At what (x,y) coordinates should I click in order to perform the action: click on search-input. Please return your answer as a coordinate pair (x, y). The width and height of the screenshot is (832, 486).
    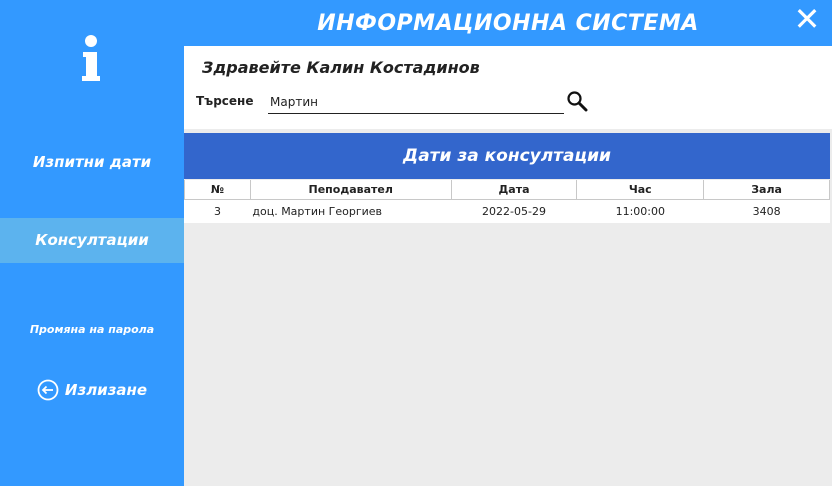
    Looking at the image, I should click on (416, 102).